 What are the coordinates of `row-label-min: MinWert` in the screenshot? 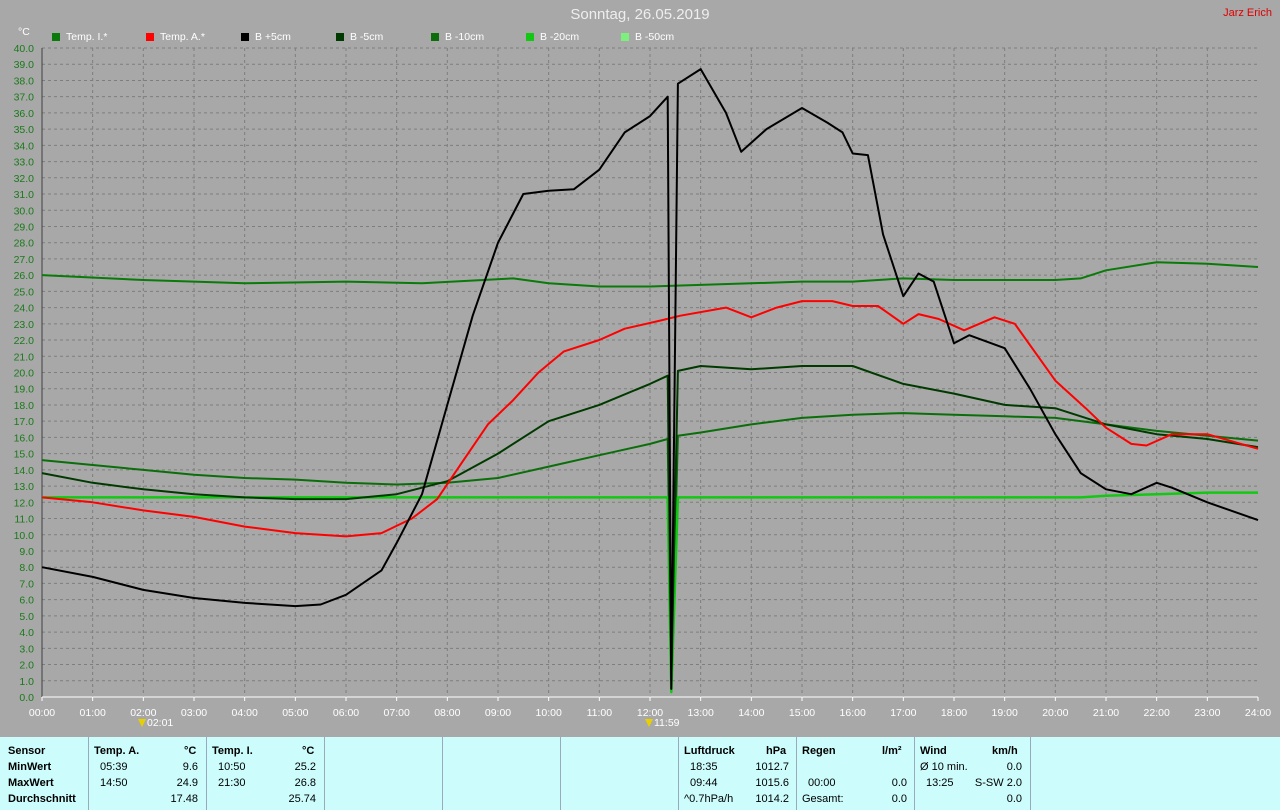 It's located at (30, 767).